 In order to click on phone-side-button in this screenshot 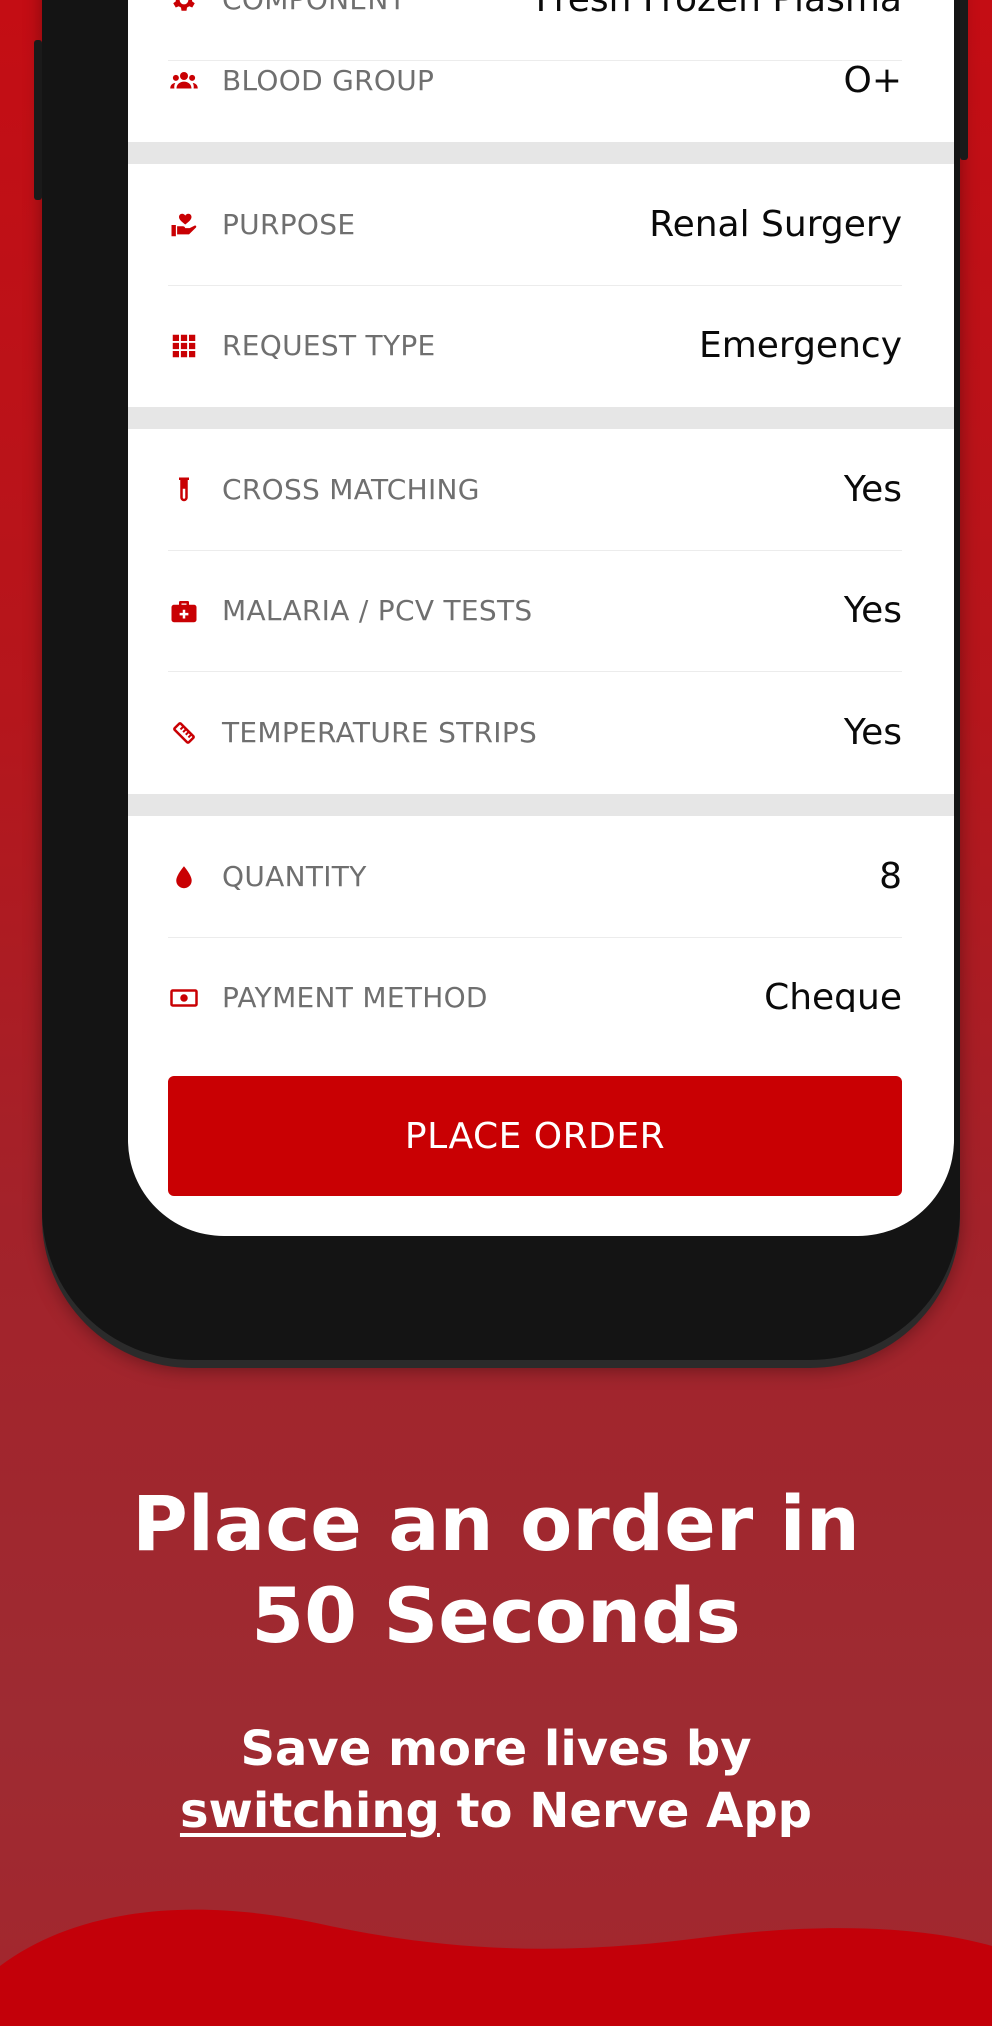, I will do `click(38, 120)`.